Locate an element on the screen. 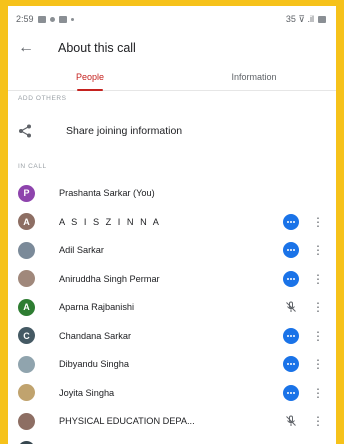  battery-icon is located at coordinates (322, 19).